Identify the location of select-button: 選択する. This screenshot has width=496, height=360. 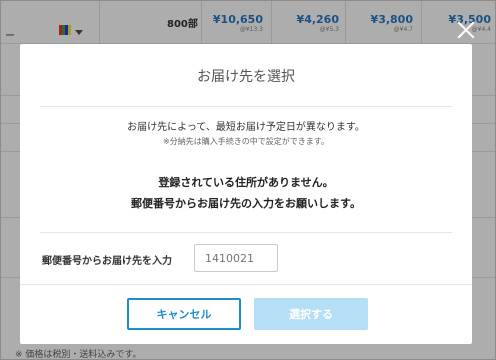
(311, 314).